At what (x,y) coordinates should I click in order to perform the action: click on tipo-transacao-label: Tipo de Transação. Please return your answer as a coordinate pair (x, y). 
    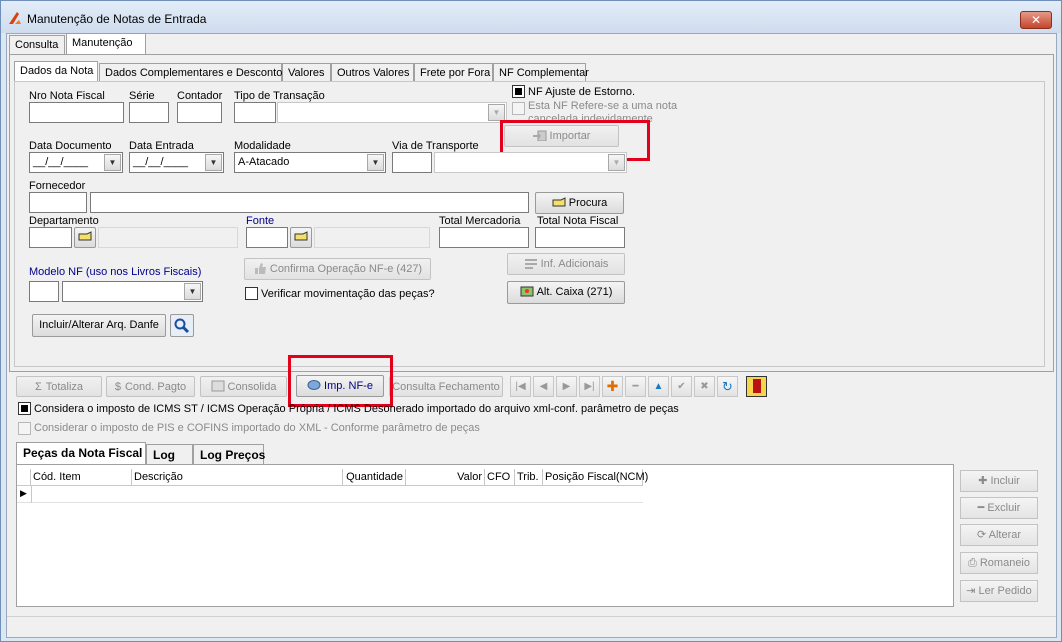
    Looking at the image, I should click on (279, 96).